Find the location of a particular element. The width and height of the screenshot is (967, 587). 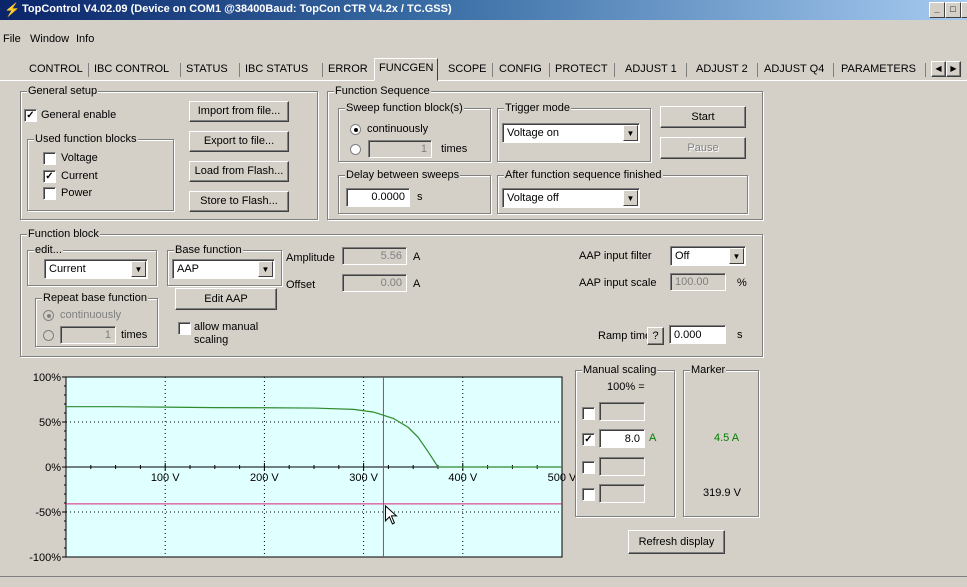

close-button: × is located at coordinates (964, 10).